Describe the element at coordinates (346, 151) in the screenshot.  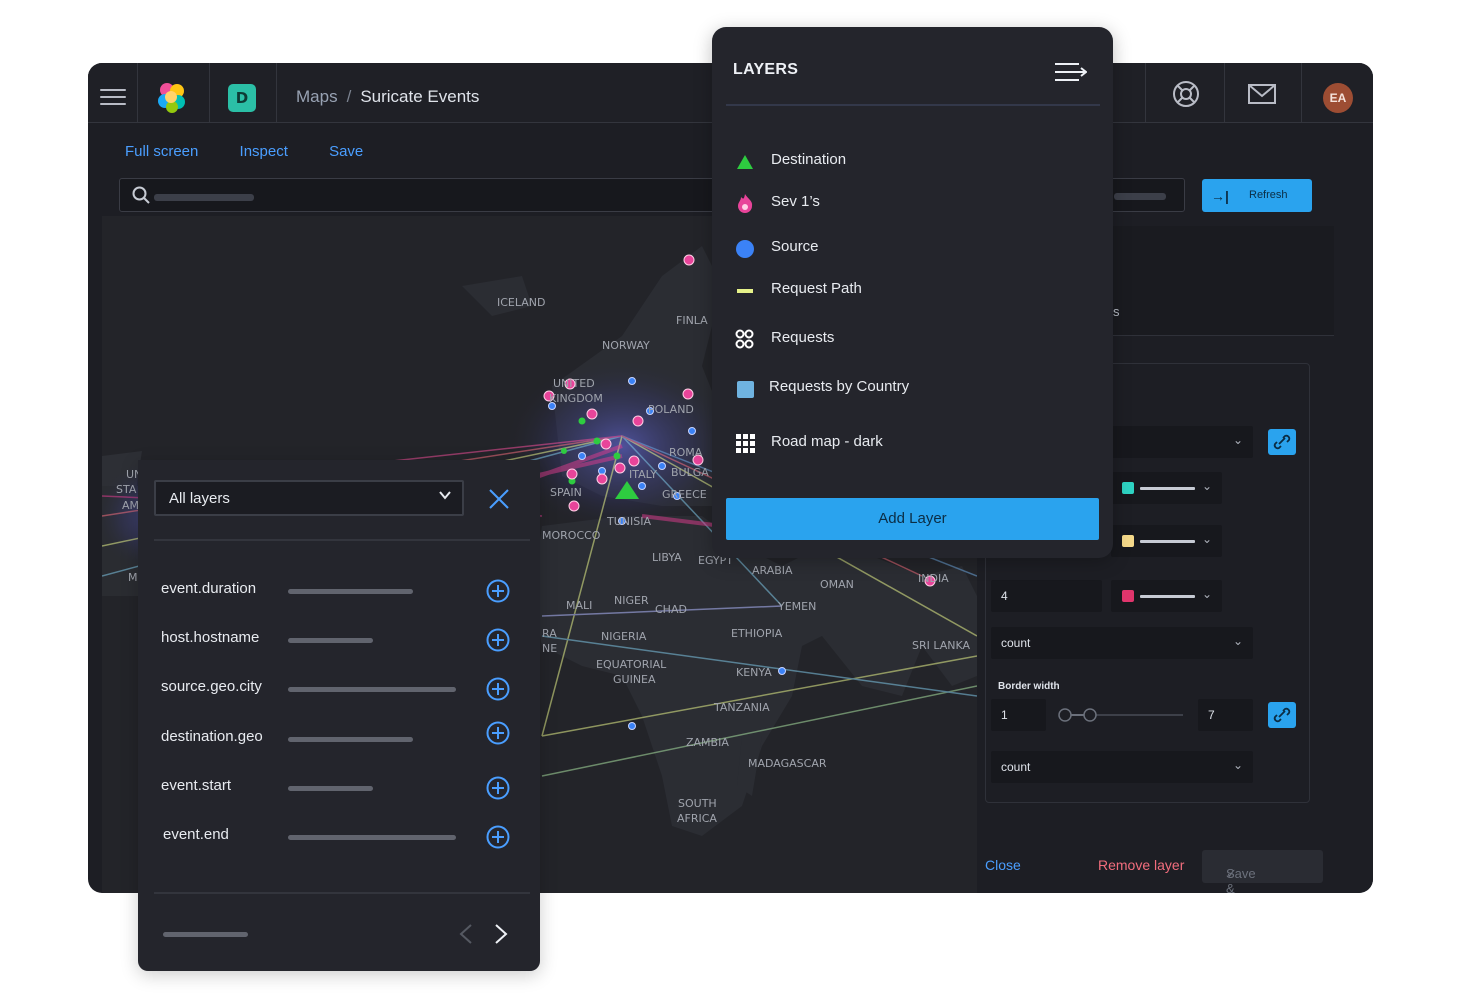
I see `save-link: Save` at that location.